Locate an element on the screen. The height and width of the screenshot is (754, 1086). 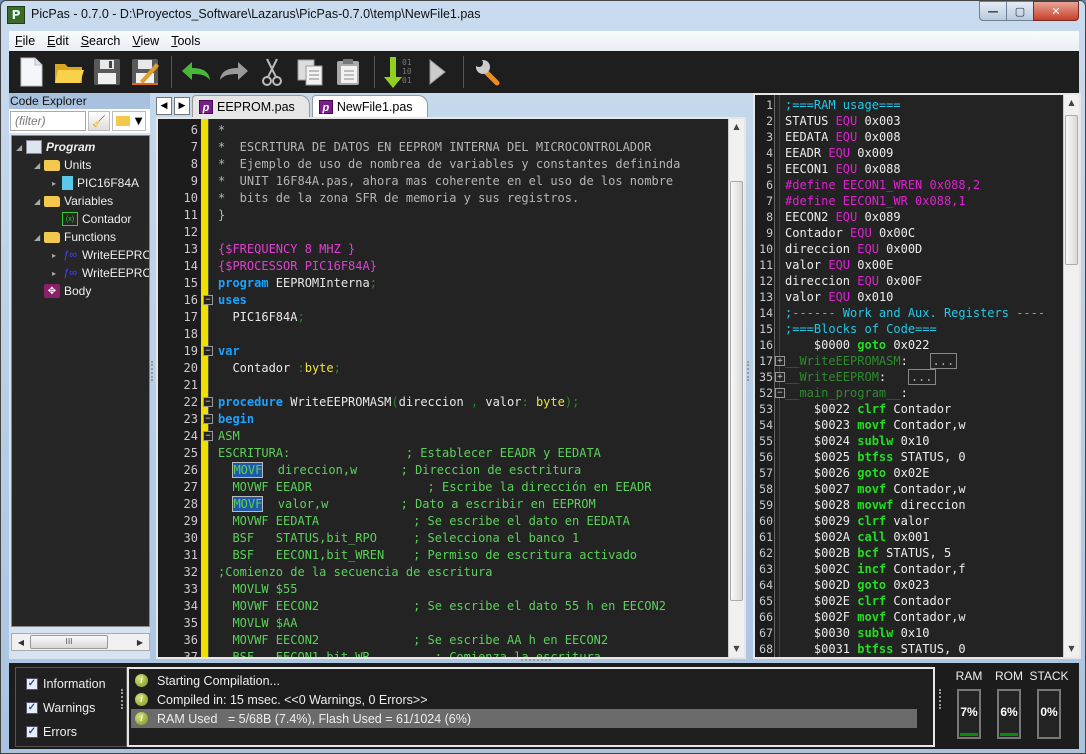
asm-line: 58 $0027 movf Contador,w is located at coordinates (910, 489).